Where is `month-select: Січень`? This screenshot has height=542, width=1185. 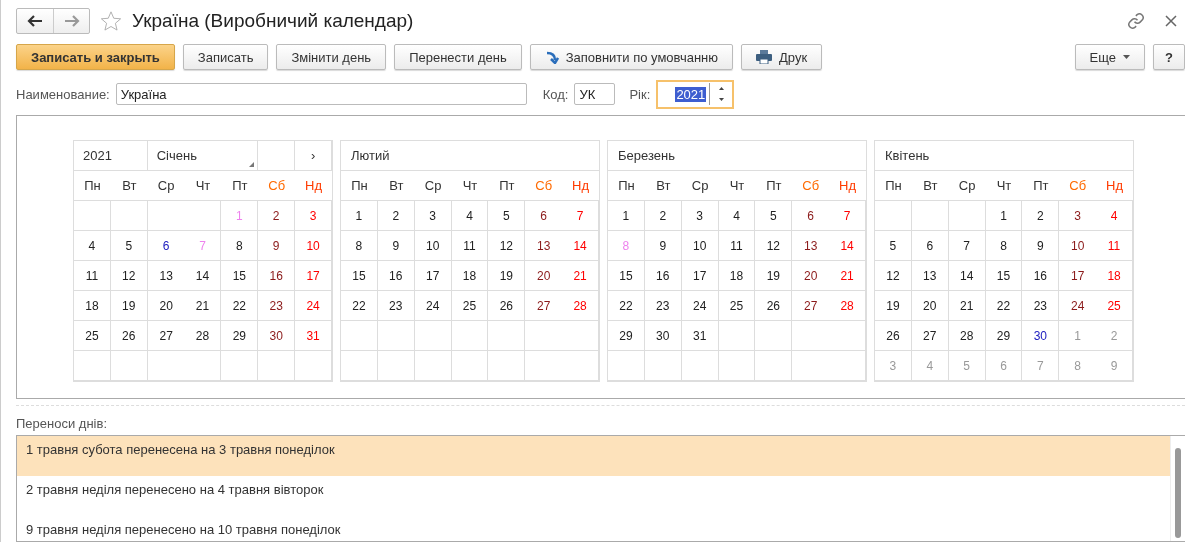 month-select: Січень is located at coordinates (203, 156).